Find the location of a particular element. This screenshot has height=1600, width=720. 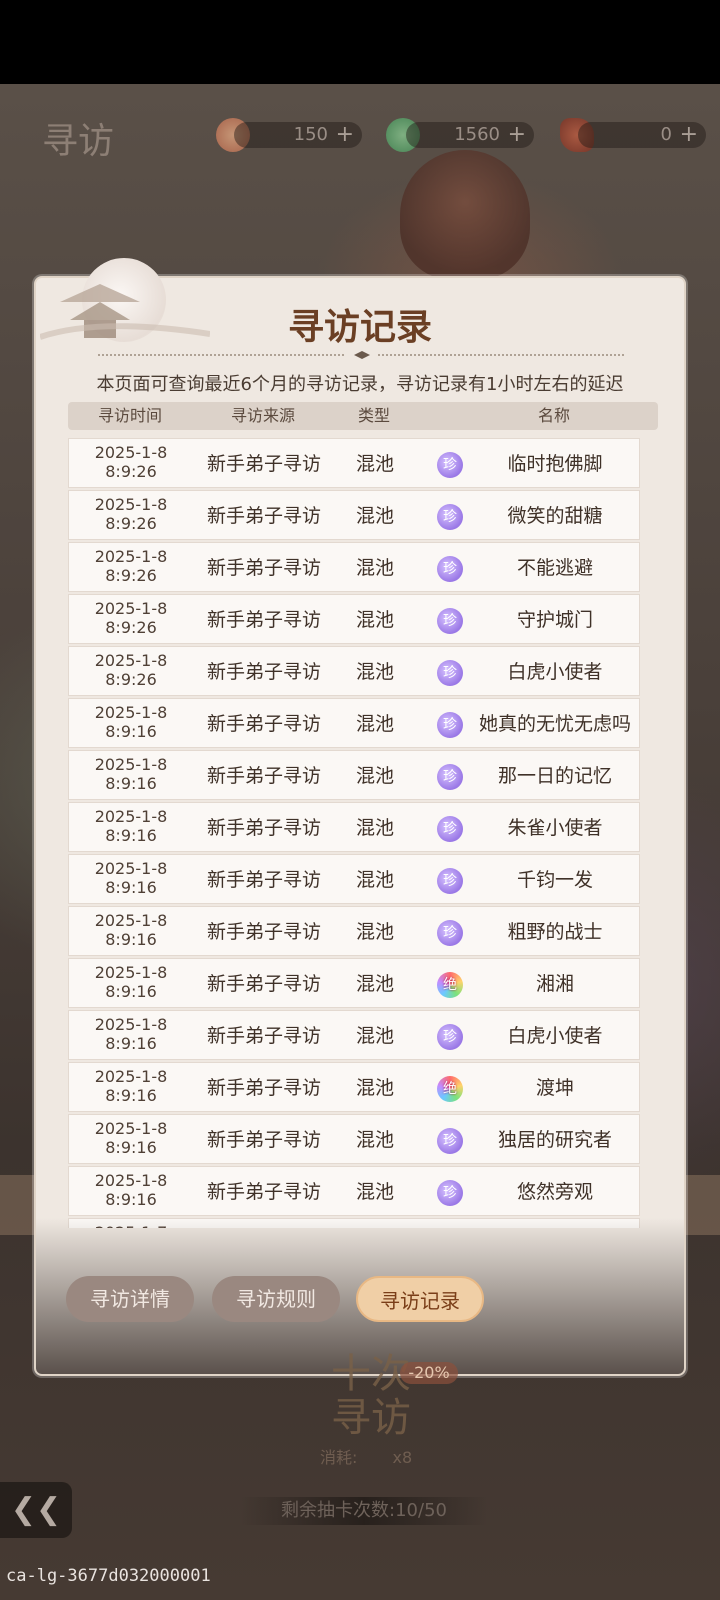

row-name: 千钧一发 is located at coordinates (554, 880).